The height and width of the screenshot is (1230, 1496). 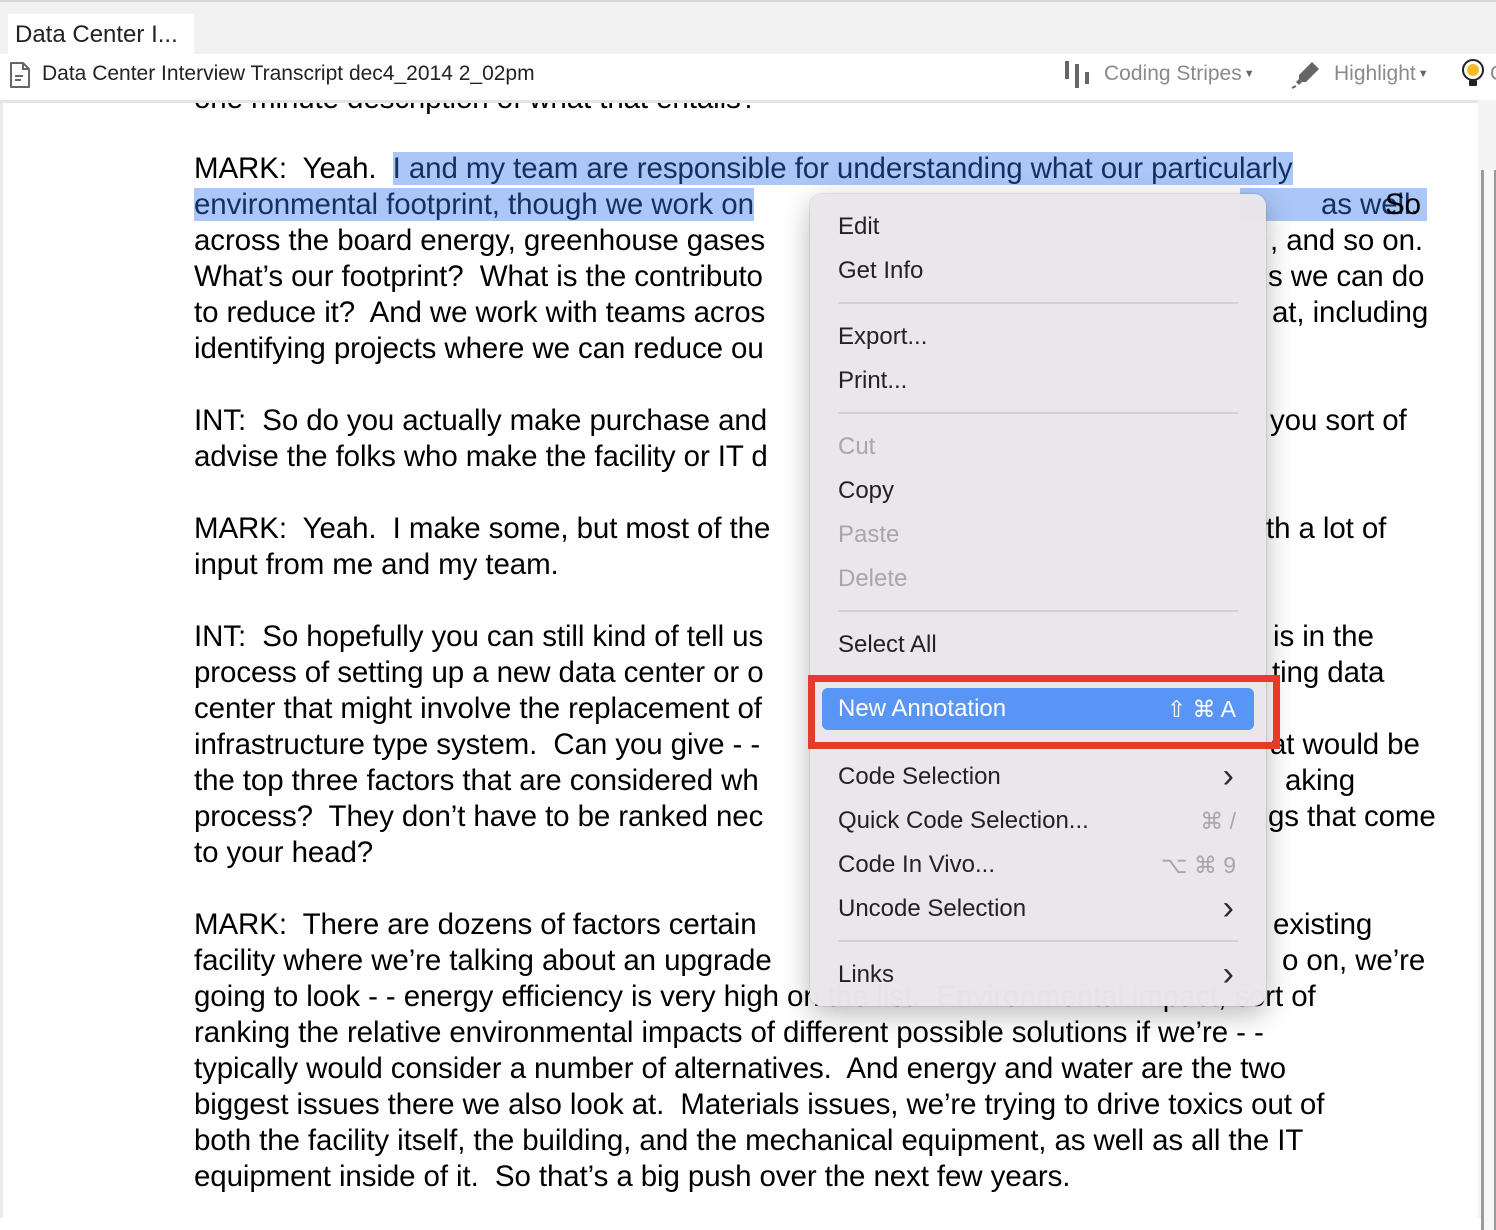 I want to click on speaker-text: MARK: Yeah., so click(x=293, y=168).